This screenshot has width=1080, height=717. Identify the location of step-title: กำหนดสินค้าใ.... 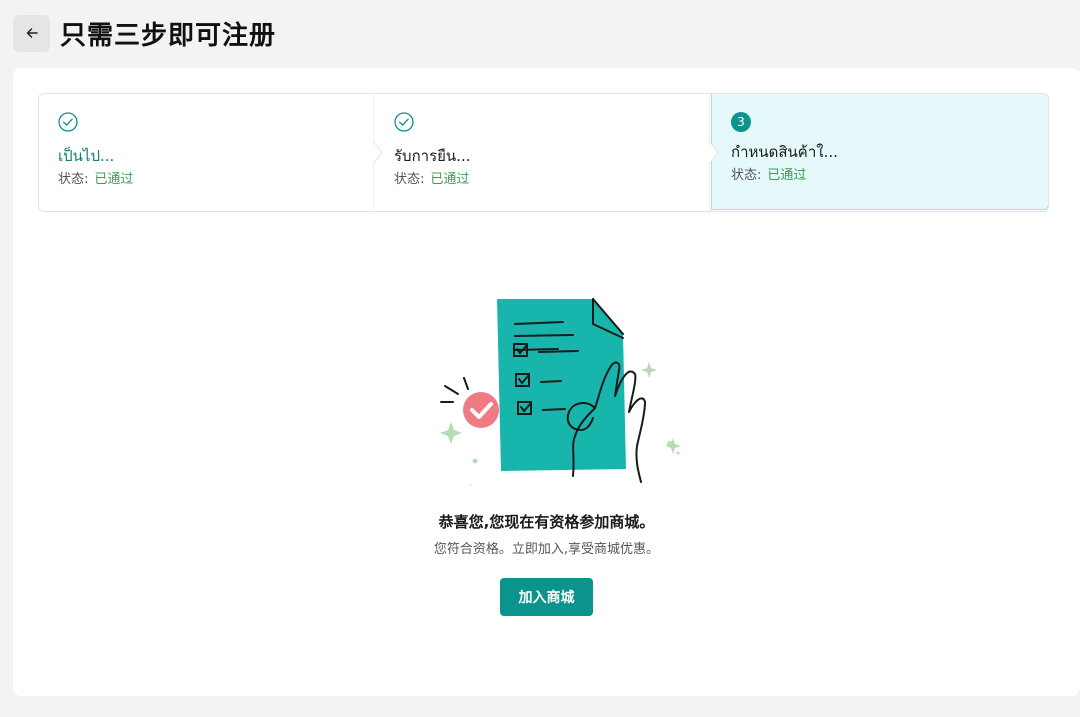
(784, 152).